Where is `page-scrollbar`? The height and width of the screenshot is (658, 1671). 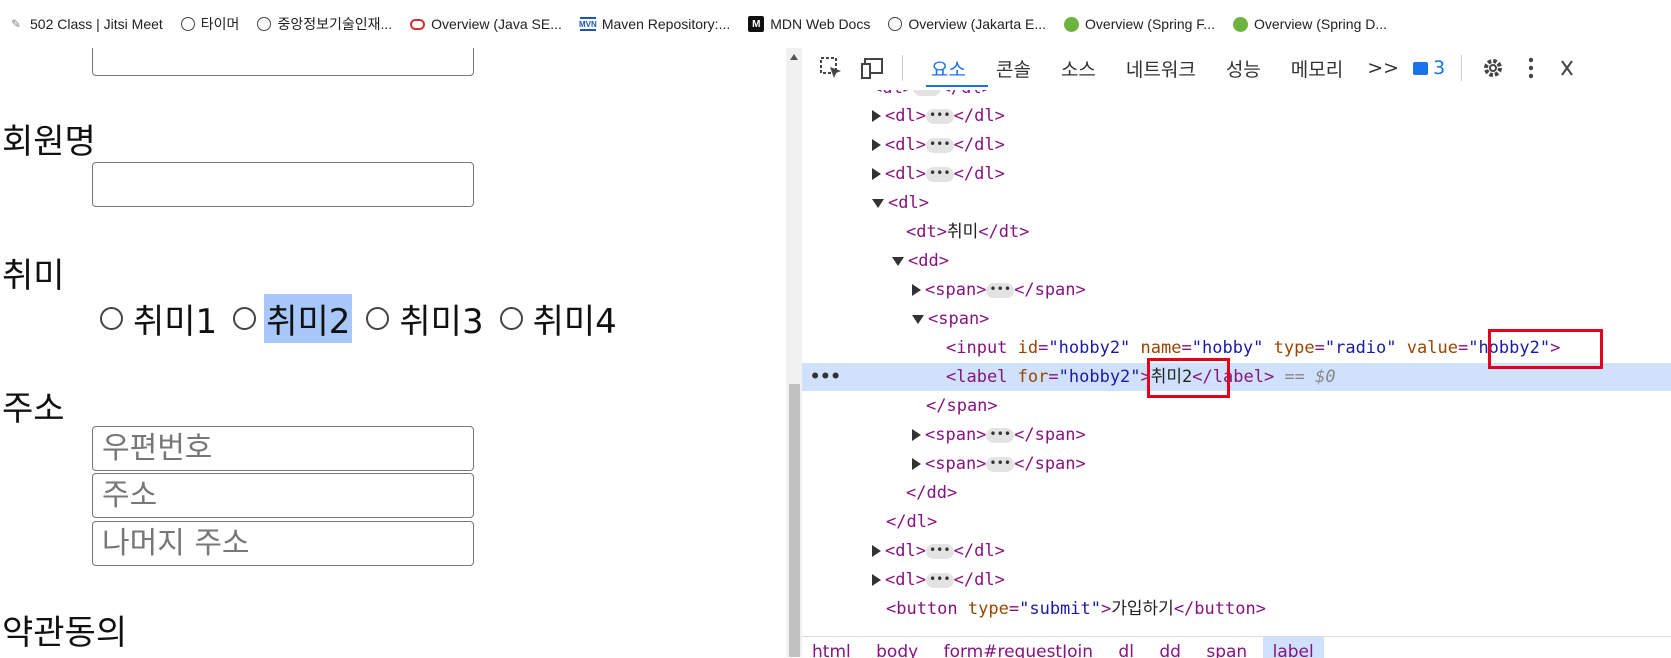
page-scrollbar is located at coordinates (794, 352).